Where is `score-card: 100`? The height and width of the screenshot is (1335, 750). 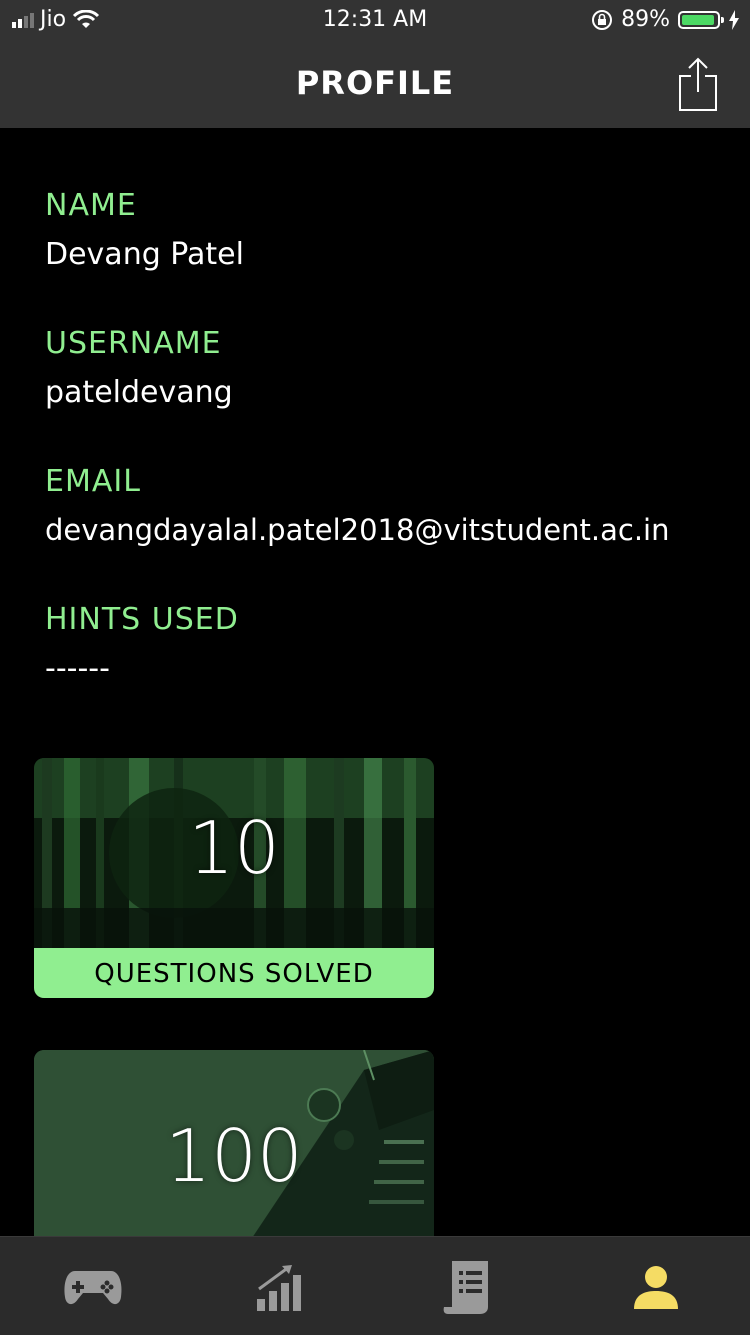 score-card: 100 is located at coordinates (234, 1150).